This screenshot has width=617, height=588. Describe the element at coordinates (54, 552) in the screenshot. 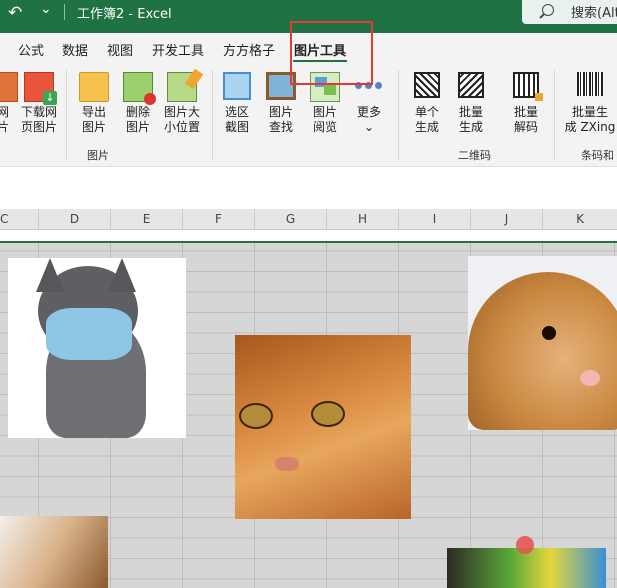

I see `partial-animal-picture` at that location.